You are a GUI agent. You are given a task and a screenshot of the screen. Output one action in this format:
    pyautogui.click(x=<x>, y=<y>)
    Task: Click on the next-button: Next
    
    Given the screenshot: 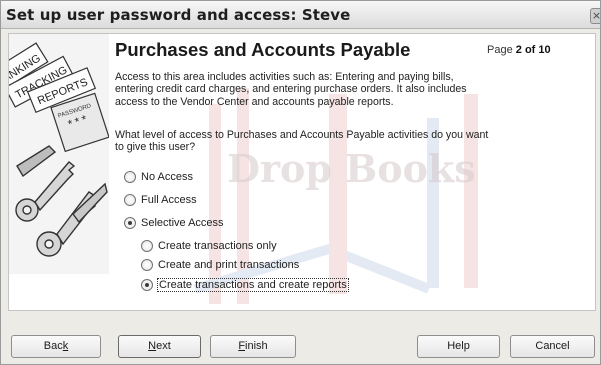 What is the action you would take?
    pyautogui.click(x=159, y=346)
    